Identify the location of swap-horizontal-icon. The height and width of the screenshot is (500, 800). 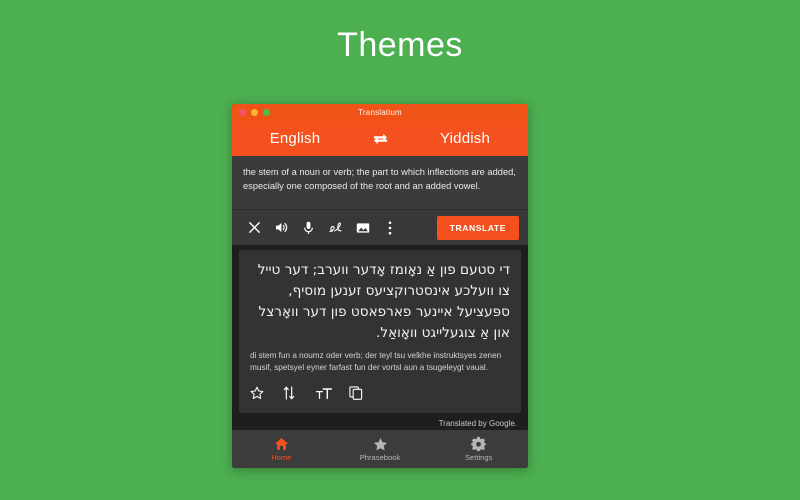
(380, 138).